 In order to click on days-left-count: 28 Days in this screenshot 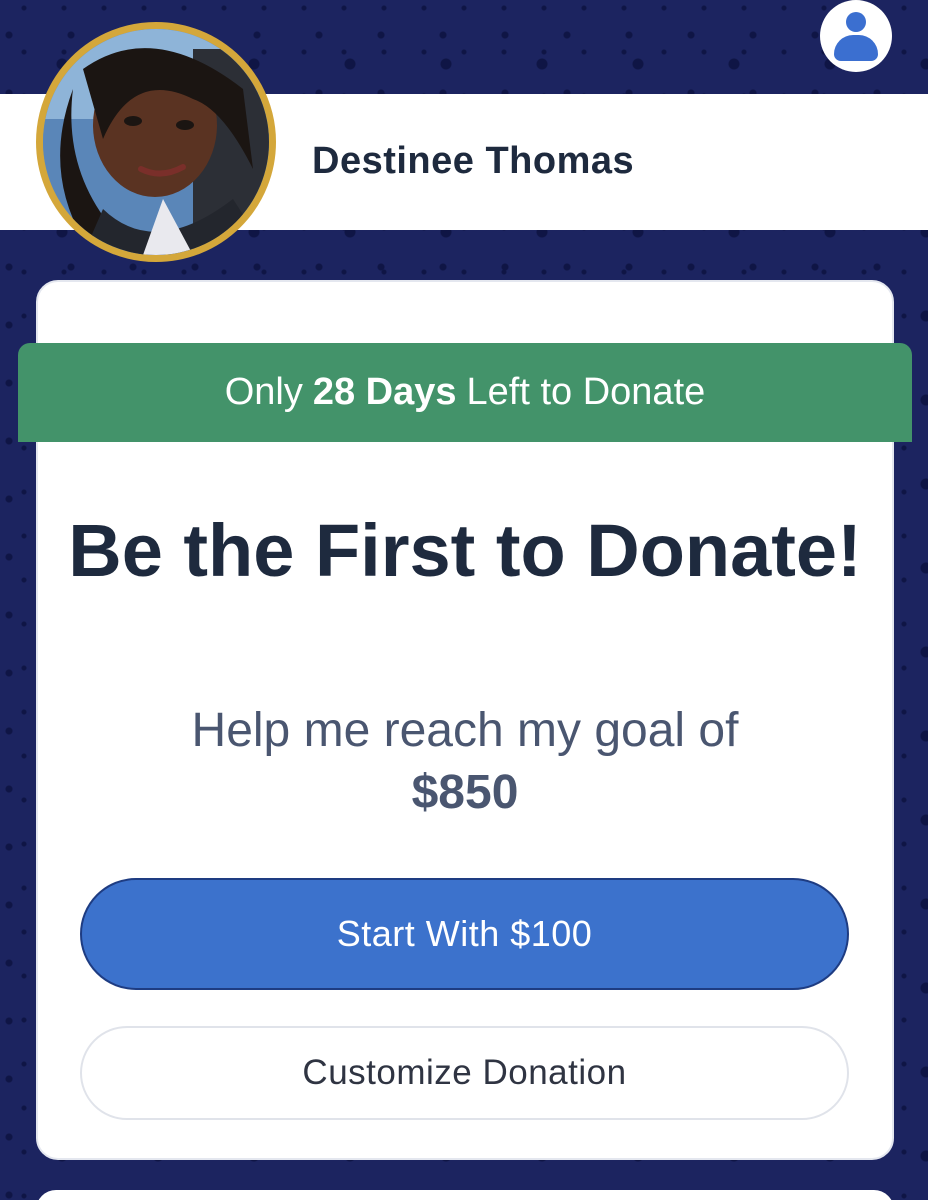, I will do `click(384, 392)`.